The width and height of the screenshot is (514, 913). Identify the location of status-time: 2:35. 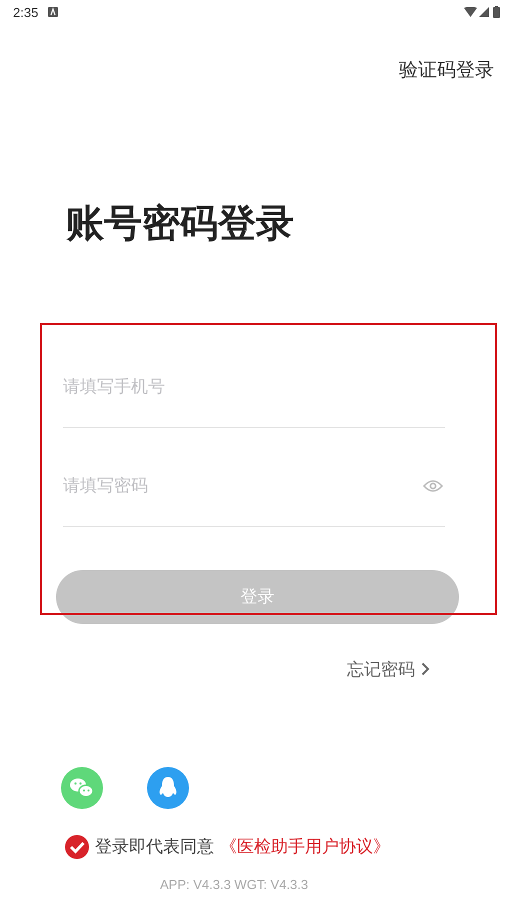
(25, 12).